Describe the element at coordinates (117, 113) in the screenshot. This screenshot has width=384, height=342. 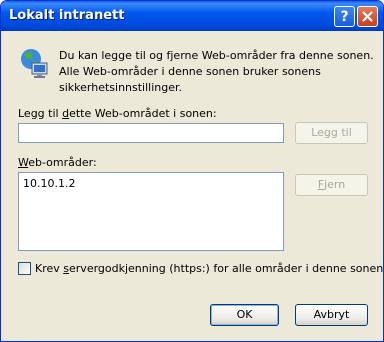
I see `add-site-label: Legg til dette Web-området i sonen:` at that location.